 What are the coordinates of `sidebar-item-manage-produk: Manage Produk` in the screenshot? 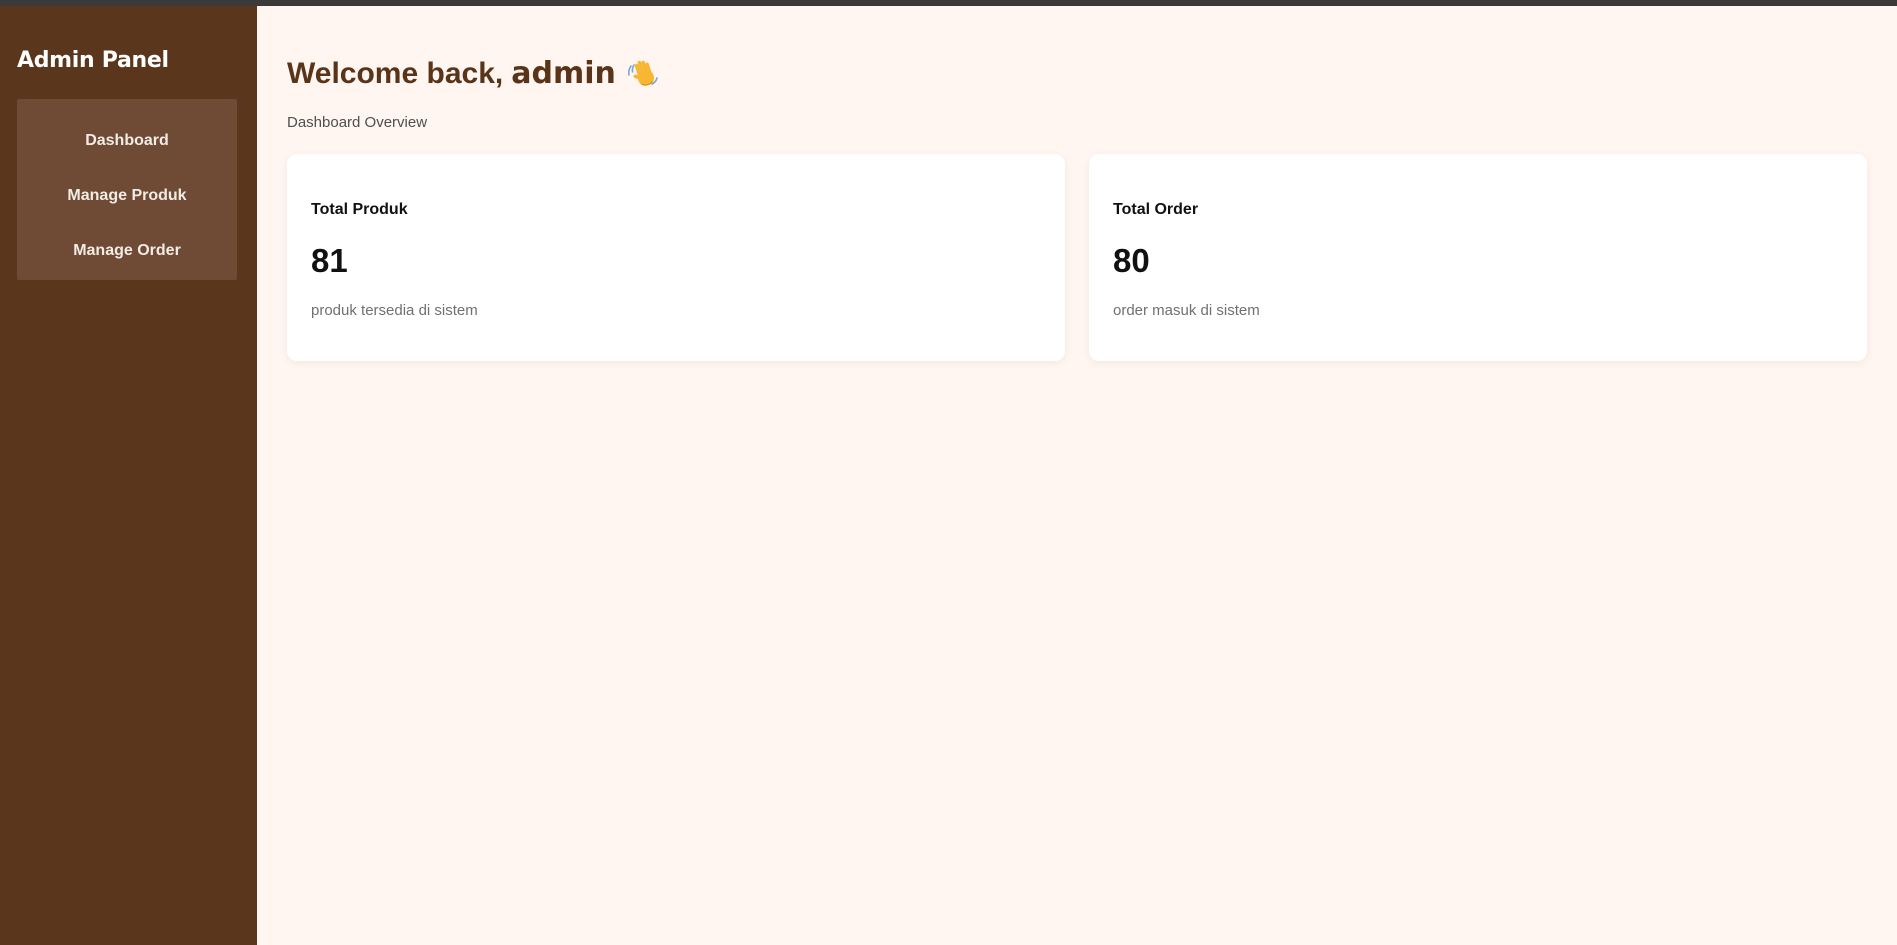 It's located at (127, 196).